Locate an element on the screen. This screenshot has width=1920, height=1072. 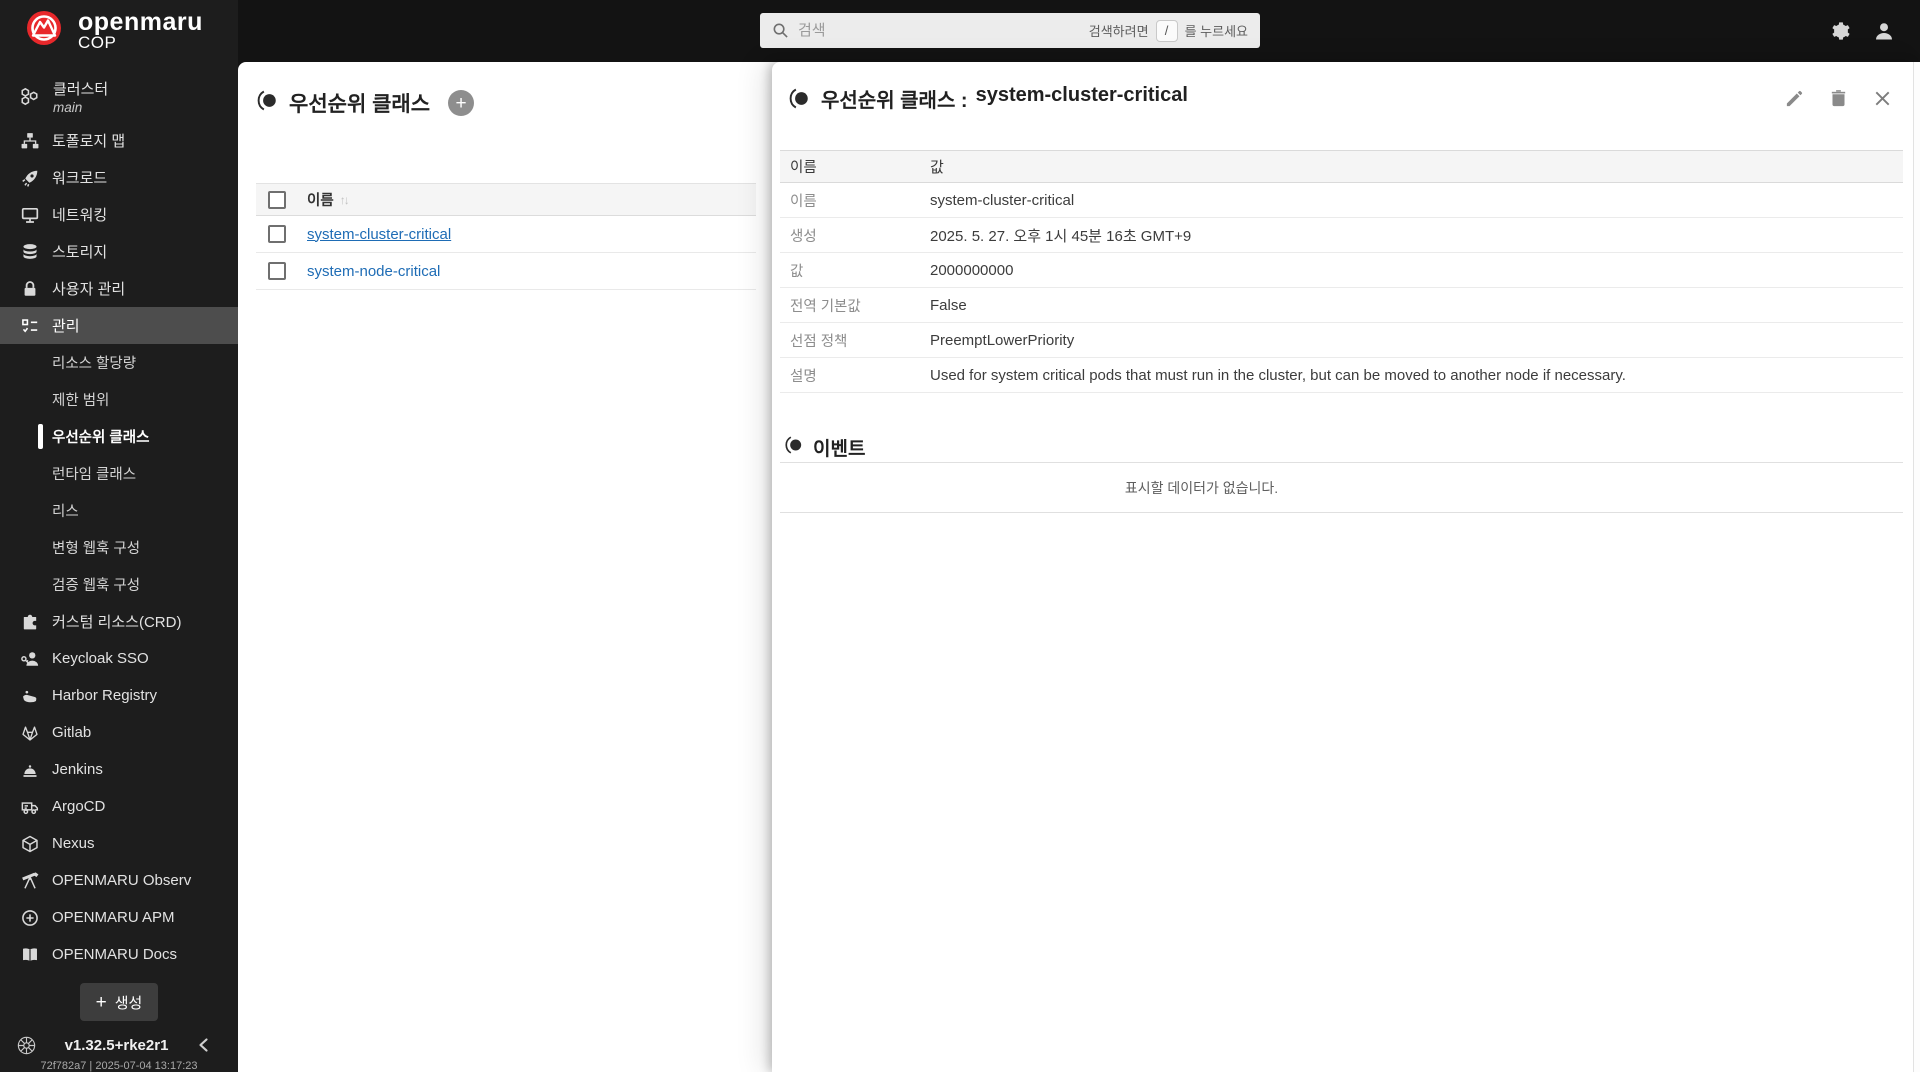
add-priority-class-button: + is located at coordinates (461, 103).